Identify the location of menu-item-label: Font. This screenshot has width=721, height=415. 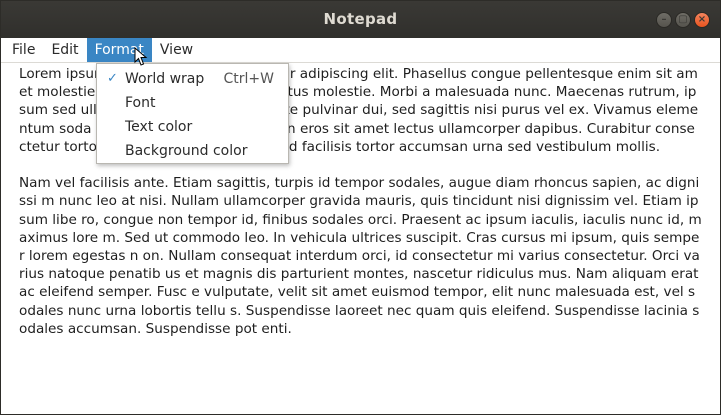
(140, 103).